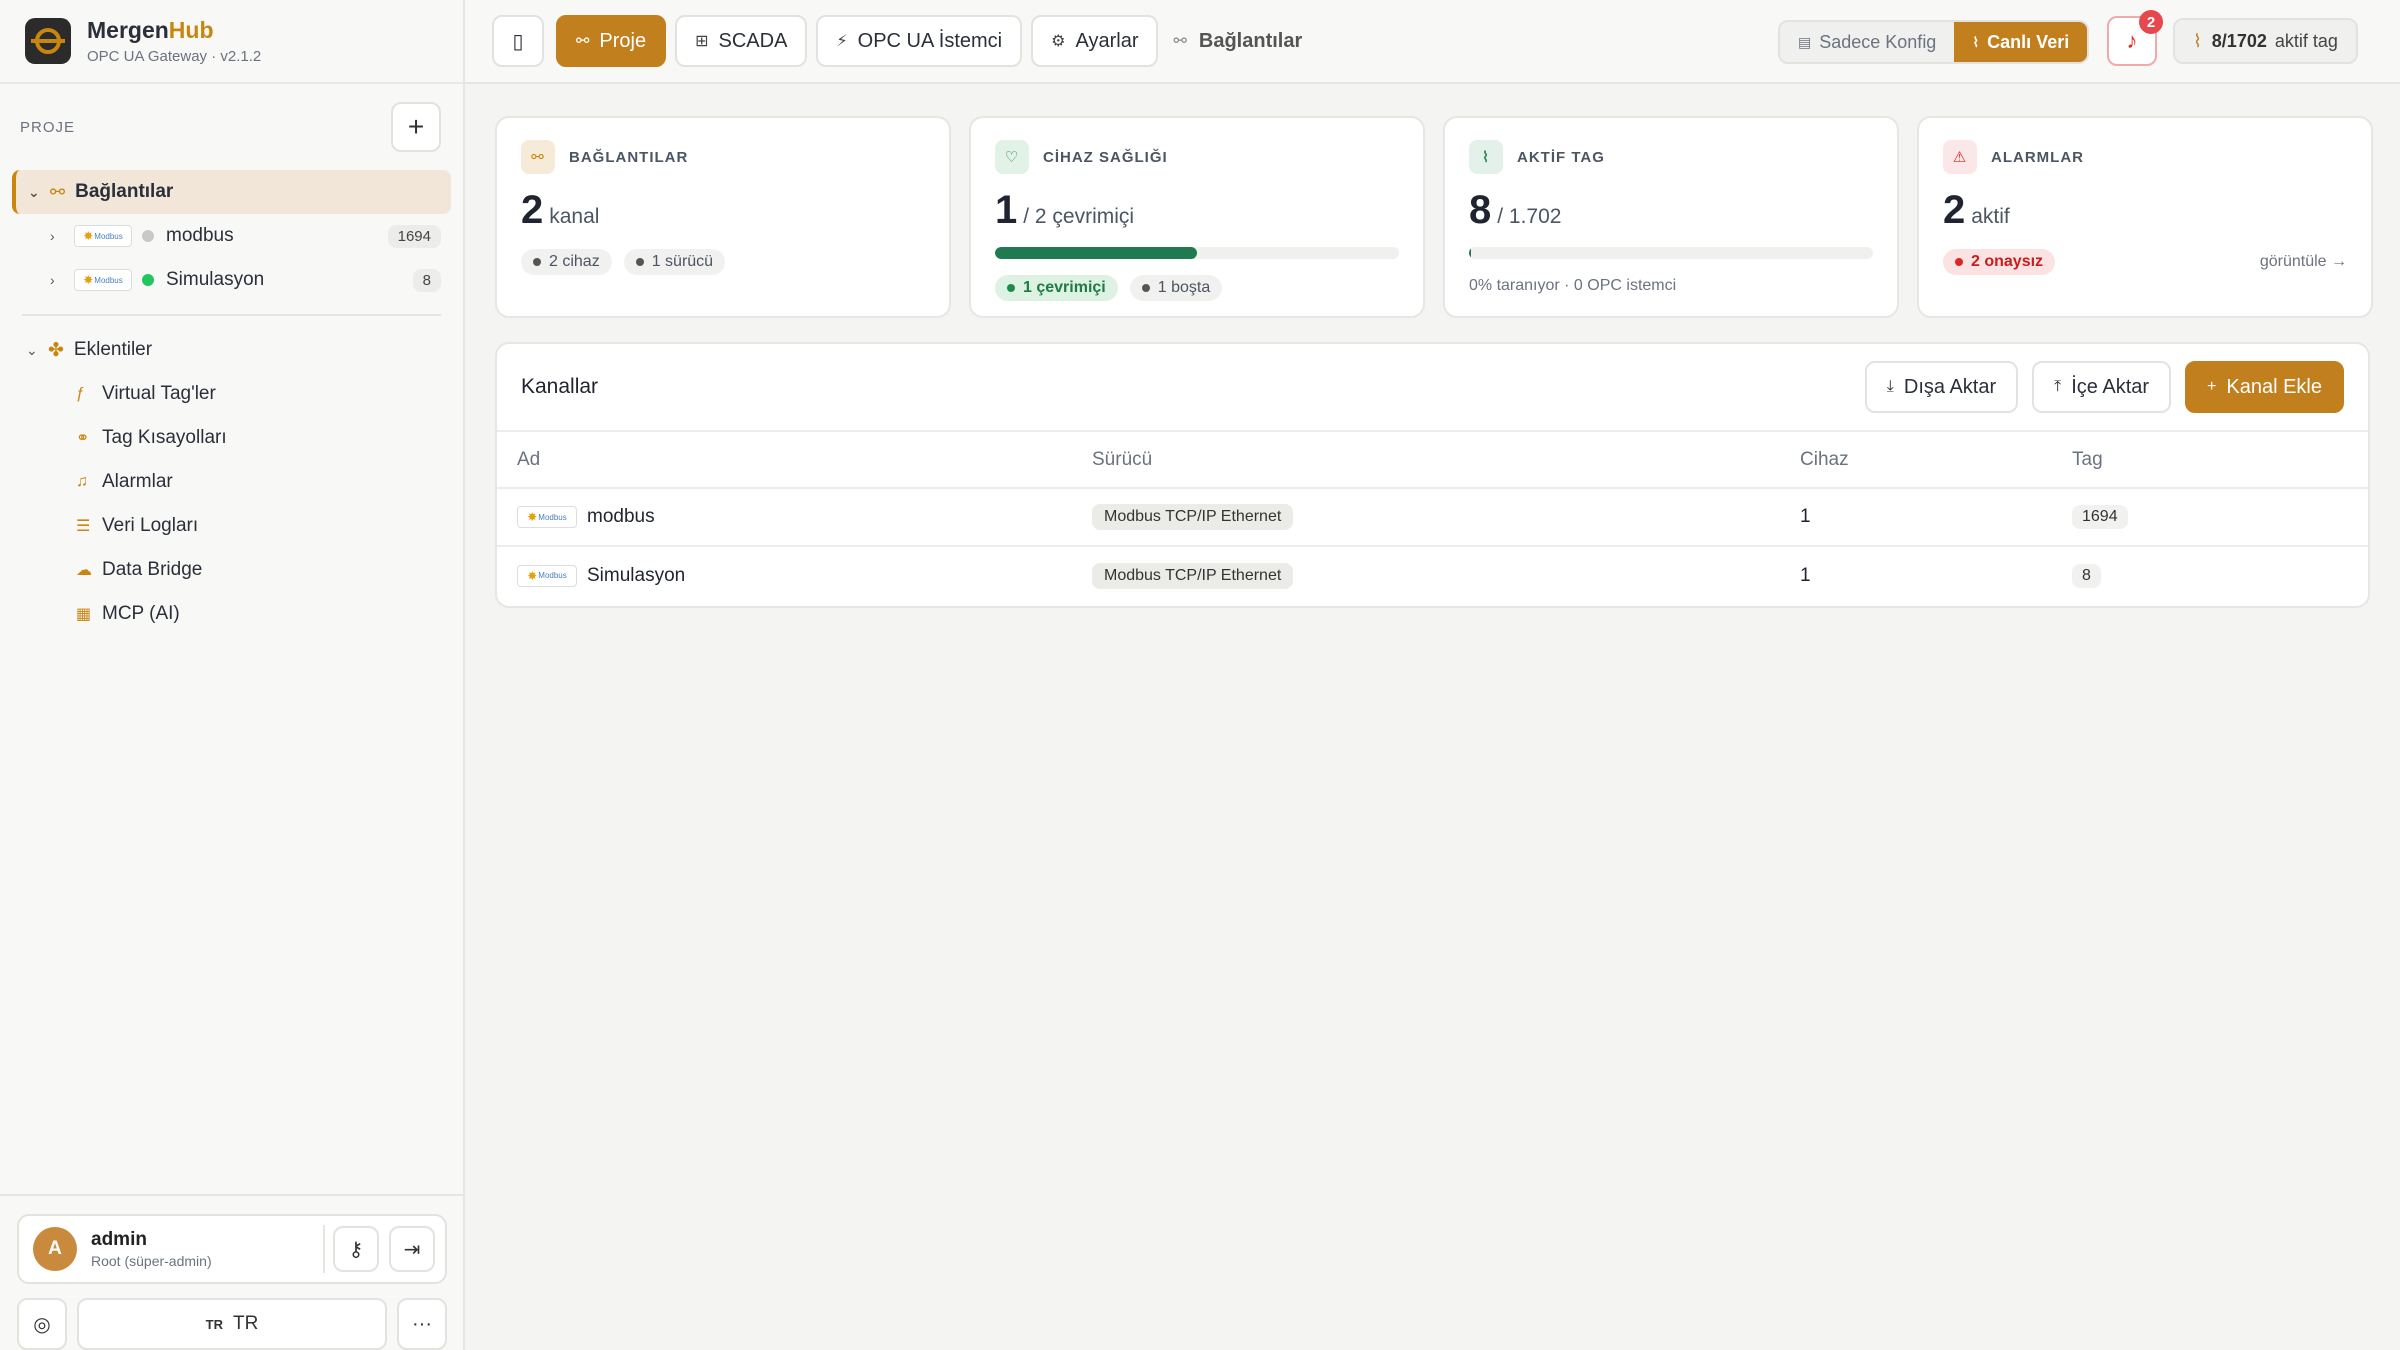 The image size is (2400, 1350). What do you see at coordinates (1867, 42) in the screenshot?
I see `mode-config-only: ▤ Sadece Konfig` at bounding box center [1867, 42].